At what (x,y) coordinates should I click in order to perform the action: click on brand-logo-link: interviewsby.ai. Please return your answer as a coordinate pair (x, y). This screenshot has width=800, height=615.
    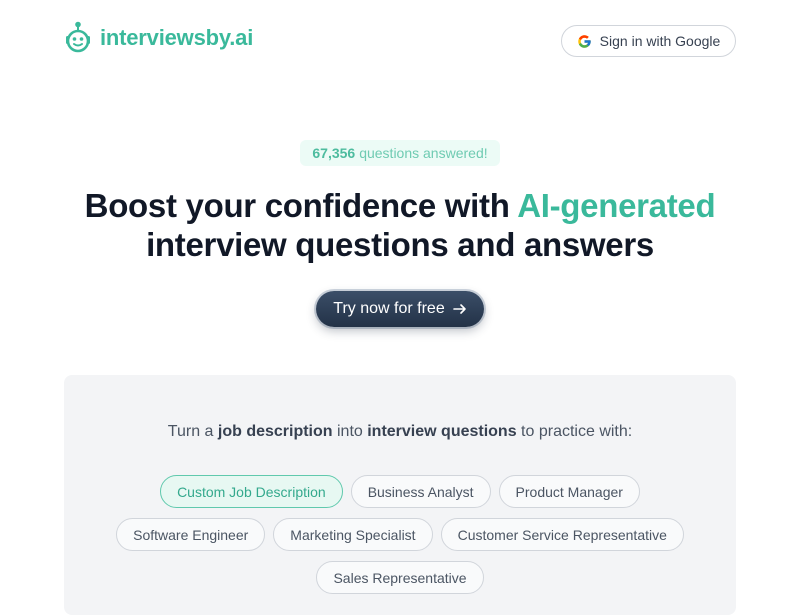
    Looking at the image, I should click on (158, 38).